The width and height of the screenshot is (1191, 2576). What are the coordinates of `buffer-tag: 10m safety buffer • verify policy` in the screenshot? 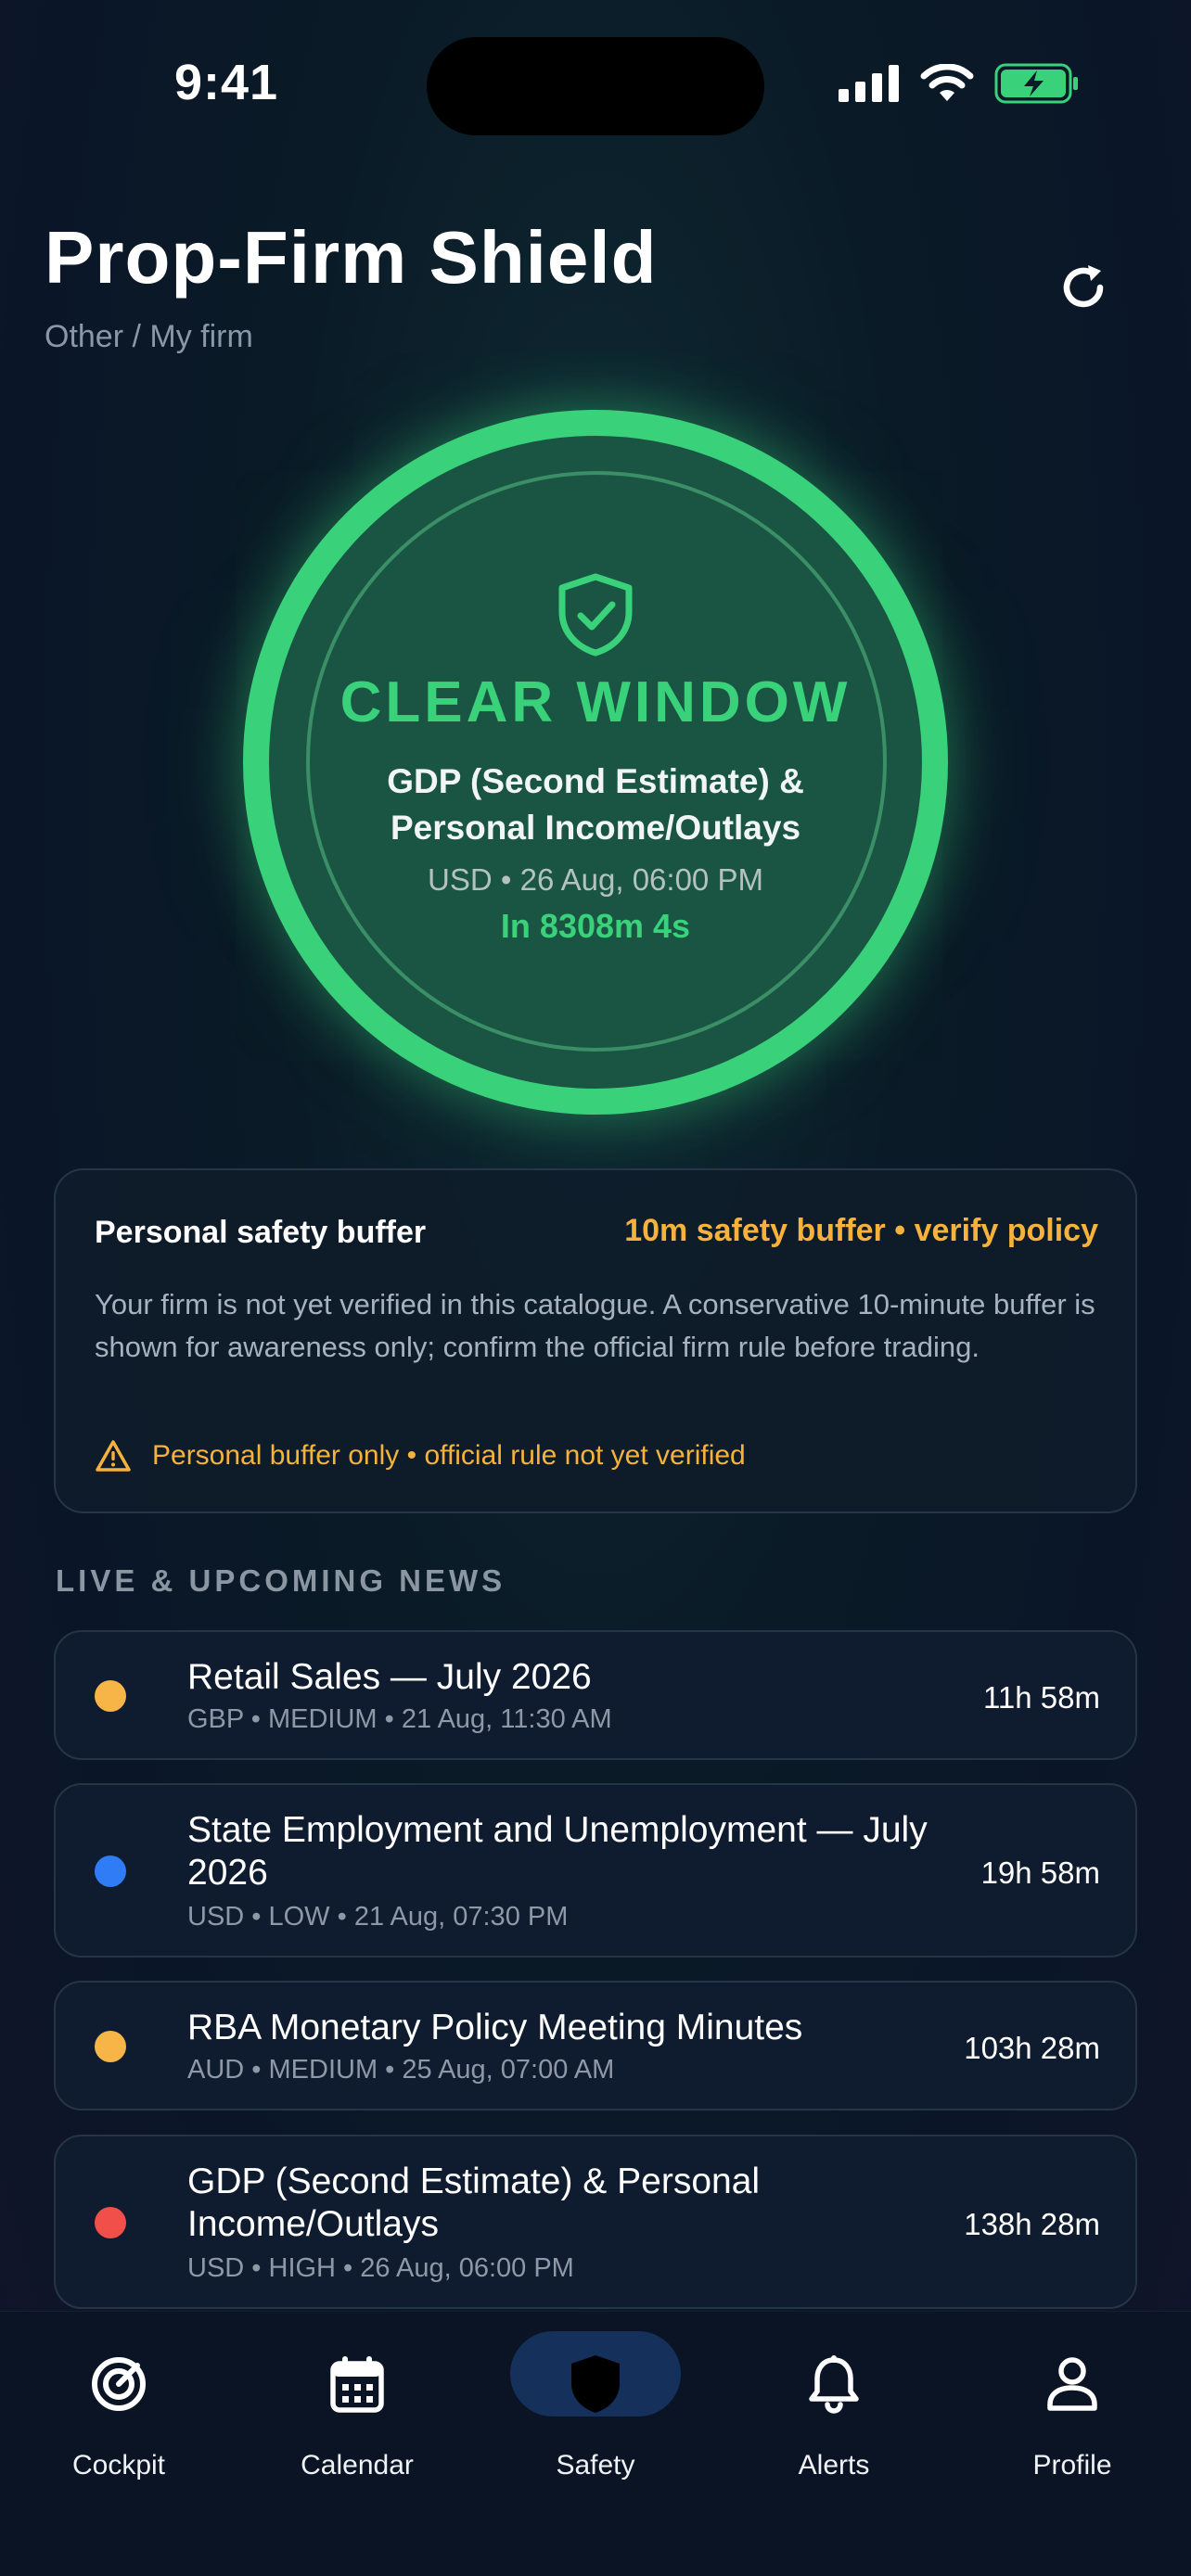 It's located at (861, 1230).